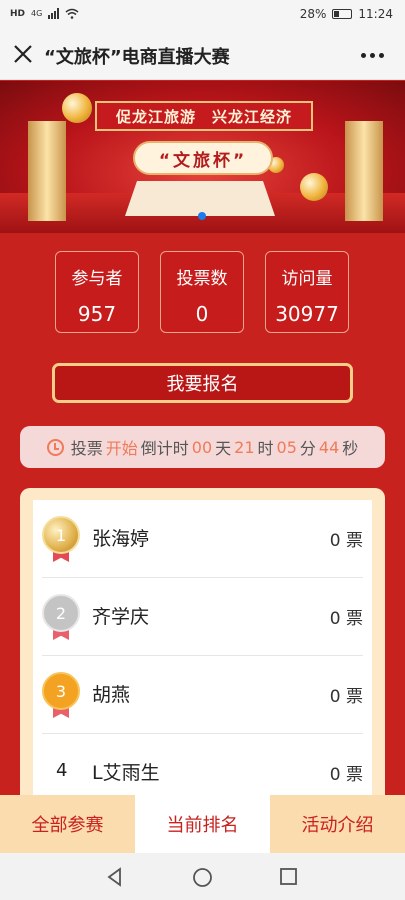  I want to click on countdown-days: 00, so click(202, 447).